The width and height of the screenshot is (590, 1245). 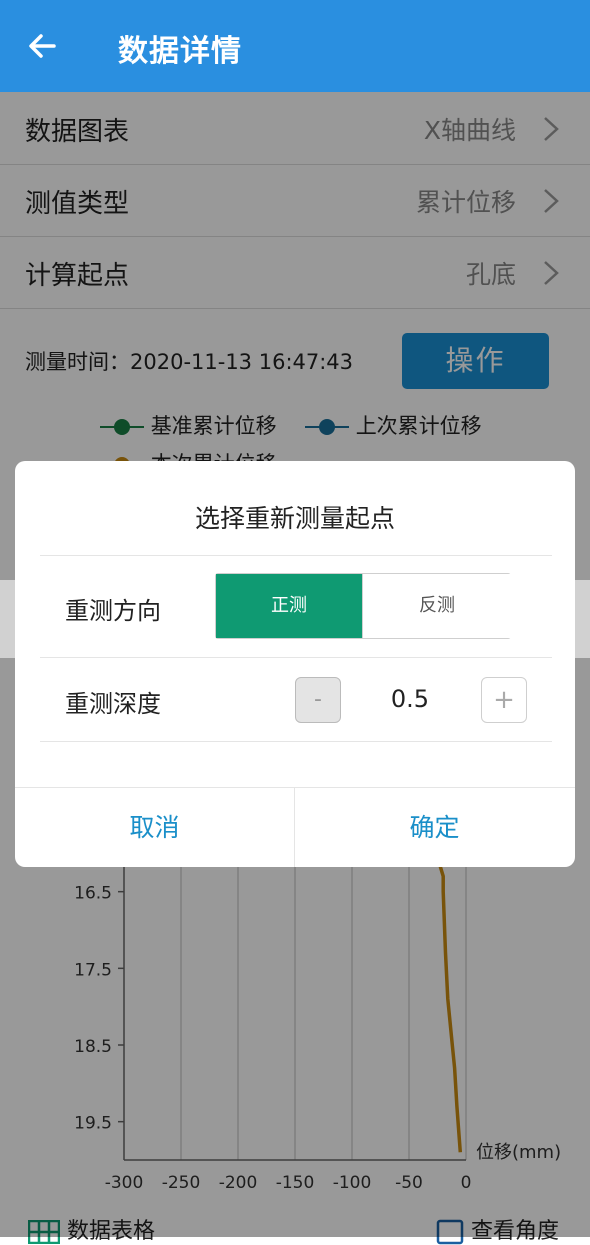 What do you see at coordinates (155, 827) in the screenshot?
I see `cancel-button: 取消` at bounding box center [155, 827].